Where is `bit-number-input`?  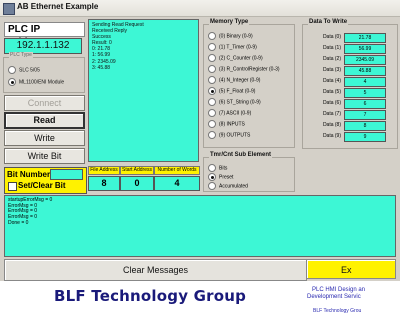 bit-number-input is located at coordinates (66, 174).